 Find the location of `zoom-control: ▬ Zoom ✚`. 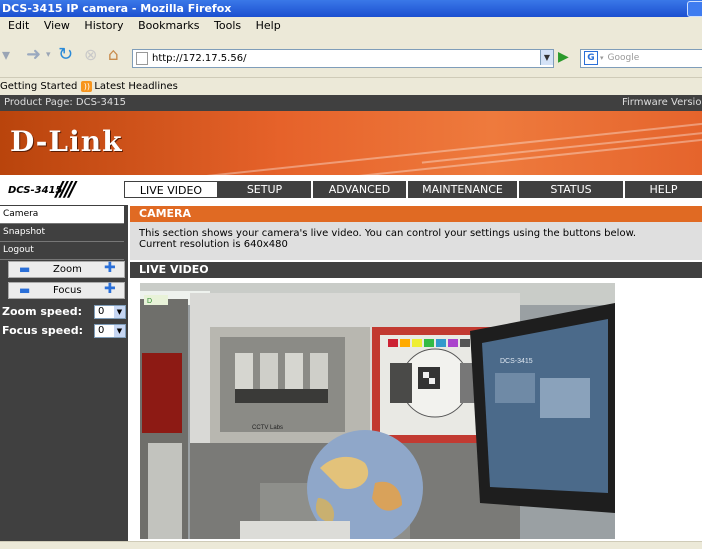

zoom-control: ▬ Zoom ✚ is located at coordinates (66, 269).